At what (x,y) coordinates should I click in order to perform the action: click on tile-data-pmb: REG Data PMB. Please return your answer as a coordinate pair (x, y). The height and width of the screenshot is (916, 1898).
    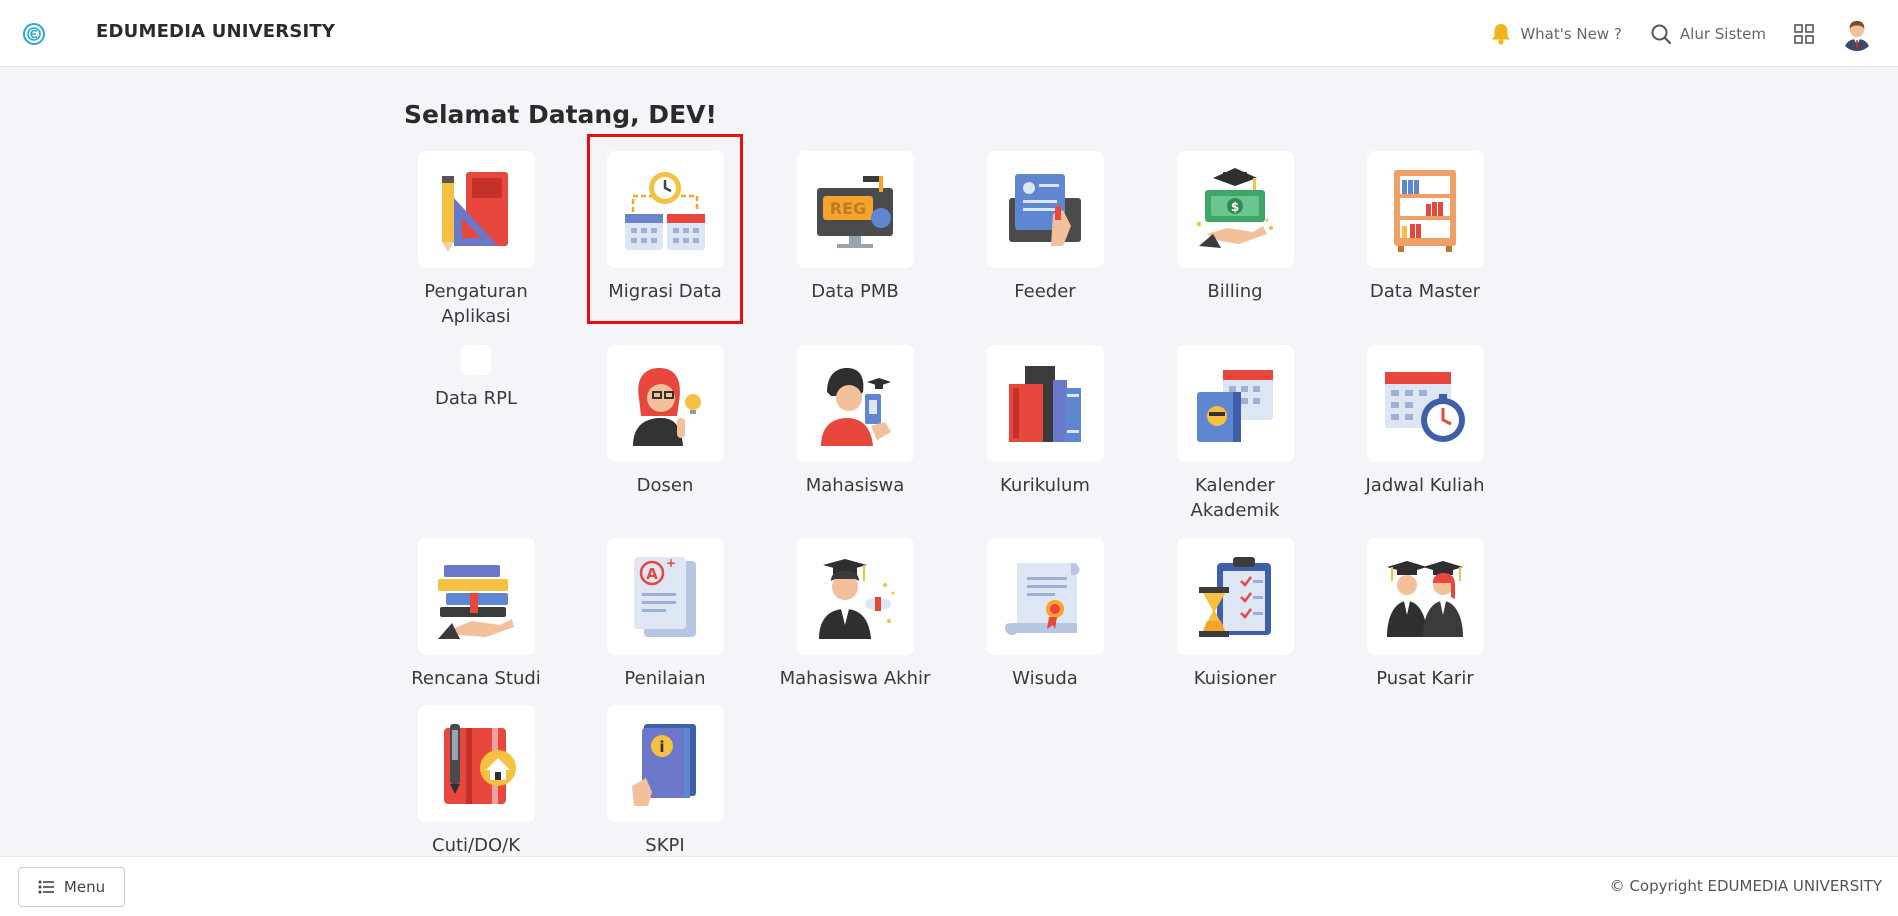
    Looking at the image, I should click on (855, 227).